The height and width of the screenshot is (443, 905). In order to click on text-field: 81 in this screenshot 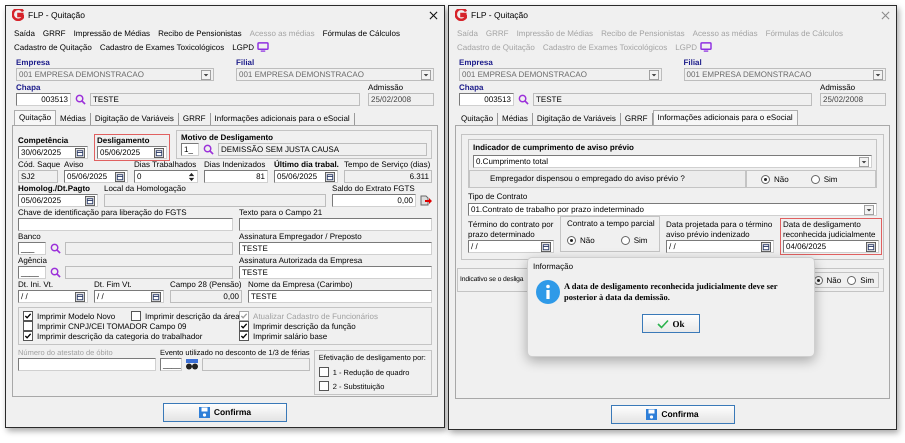, I will do `click(236, 176)`.